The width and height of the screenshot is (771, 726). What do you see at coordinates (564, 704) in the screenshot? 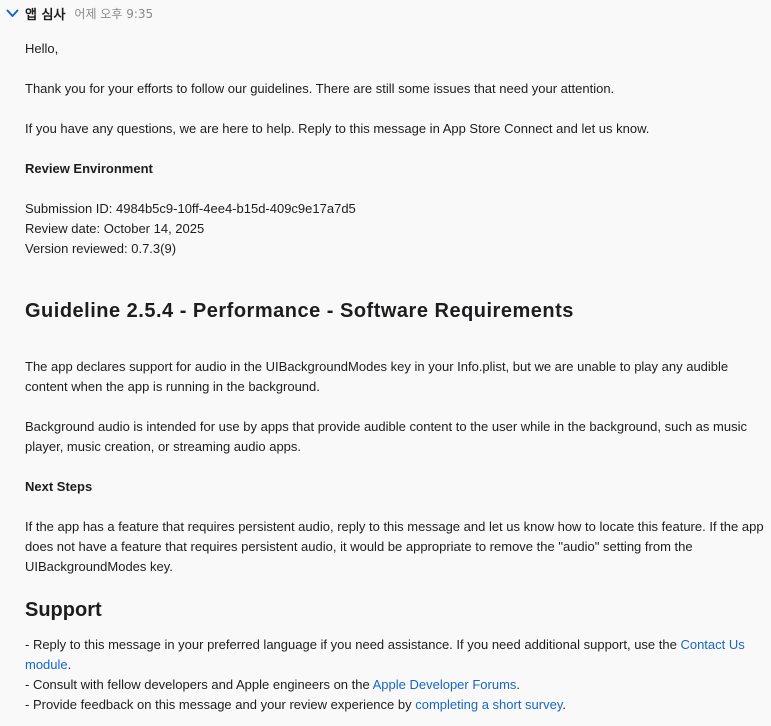
I see `support-item-3-suffix: .` at bounding box center [564, 704].